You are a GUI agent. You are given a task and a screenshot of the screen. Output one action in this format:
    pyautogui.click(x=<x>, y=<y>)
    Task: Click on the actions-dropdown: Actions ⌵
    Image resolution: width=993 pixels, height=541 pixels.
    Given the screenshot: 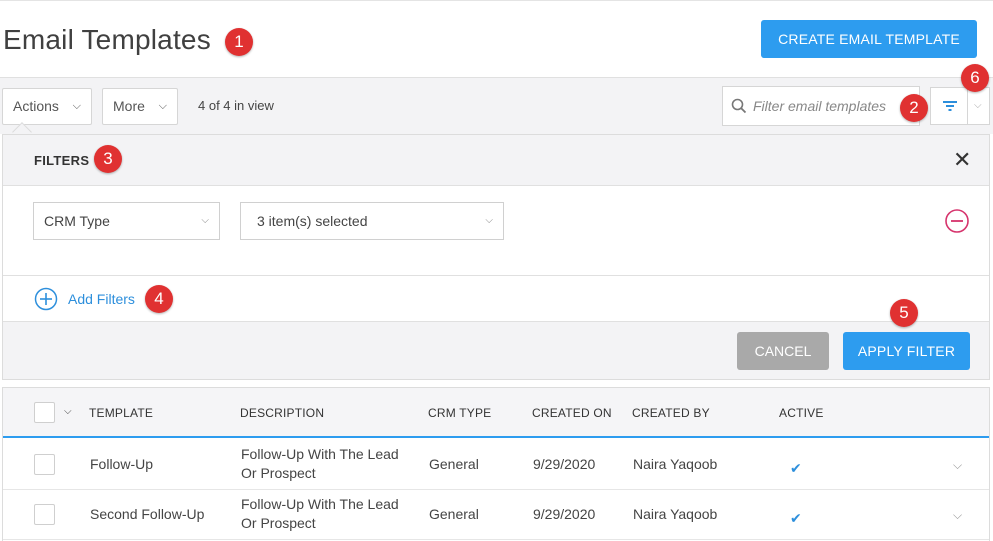 What is the action you would take?
    pyautogui.click(x=47, y=106)
    